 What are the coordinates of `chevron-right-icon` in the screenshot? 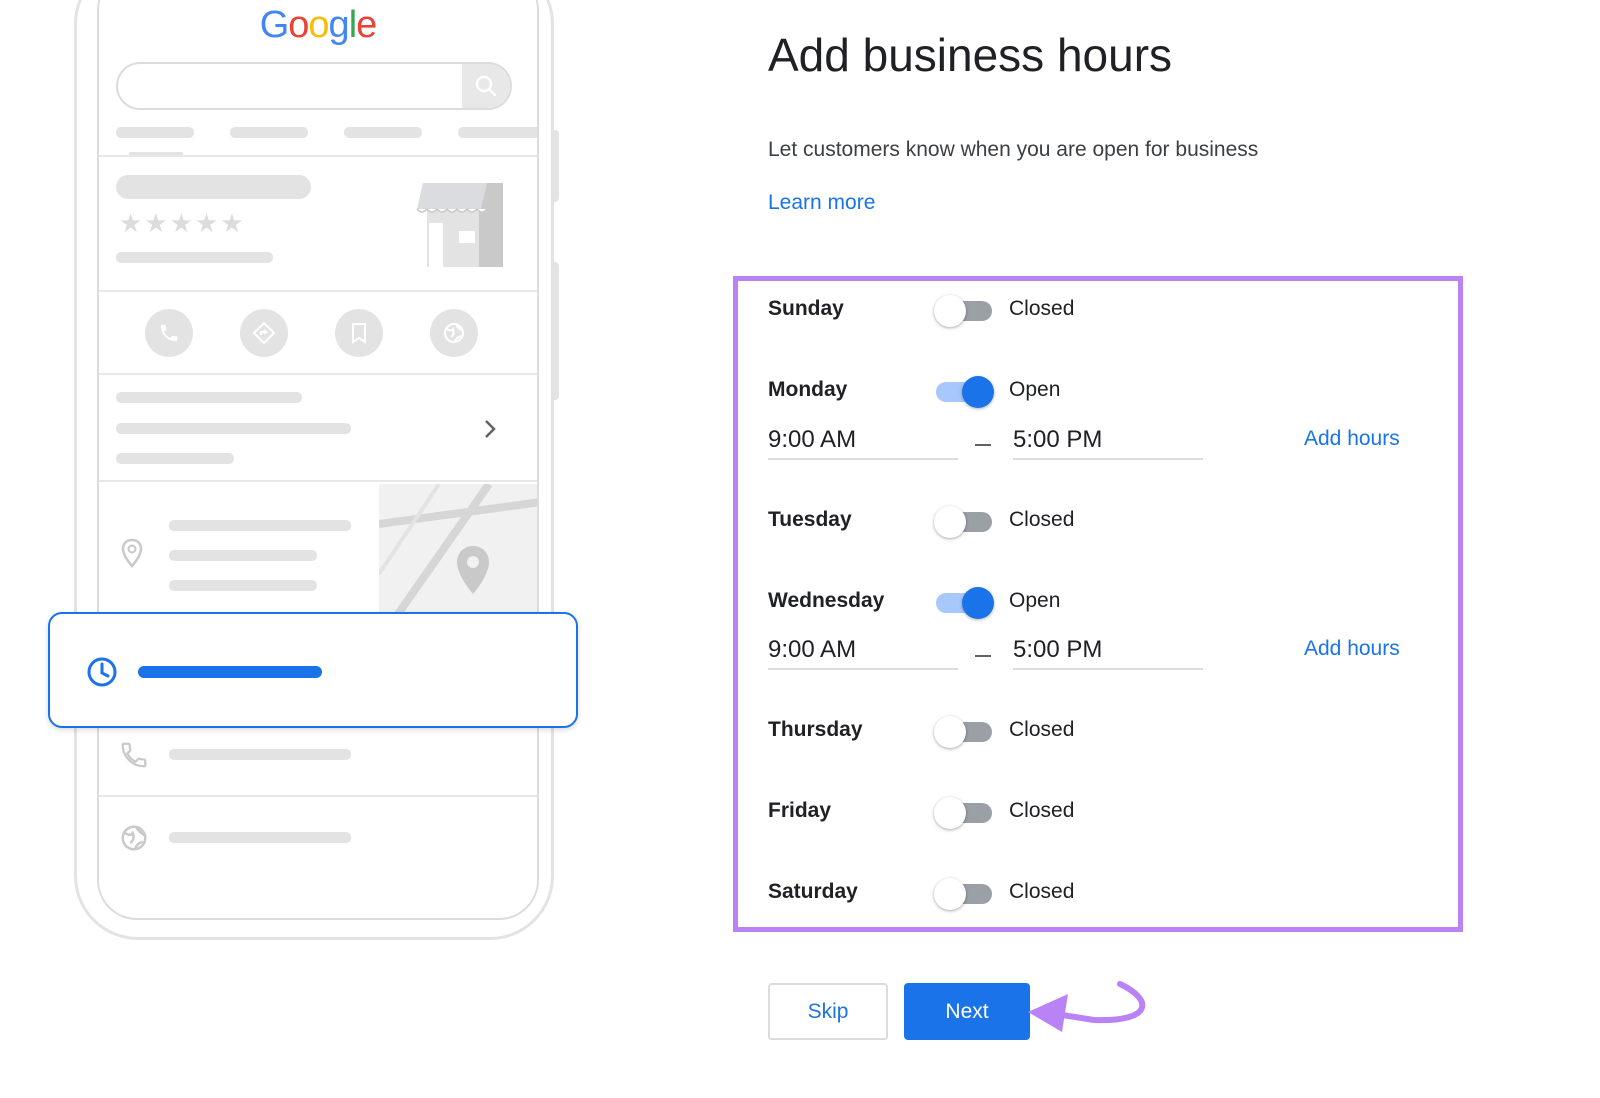 It's located at (490, 431).